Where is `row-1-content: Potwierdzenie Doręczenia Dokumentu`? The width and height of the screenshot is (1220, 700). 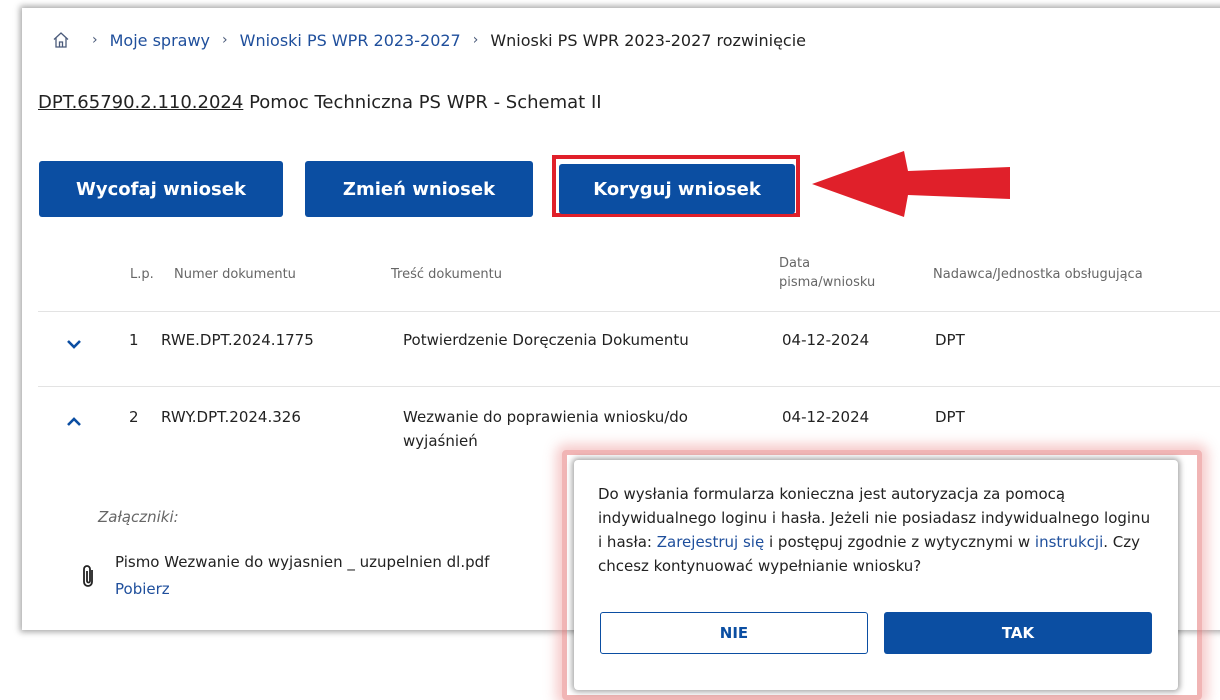
row-1-content: Potwierdzenie Doręczenia Dokumentu is located at coordinates (546, 340).